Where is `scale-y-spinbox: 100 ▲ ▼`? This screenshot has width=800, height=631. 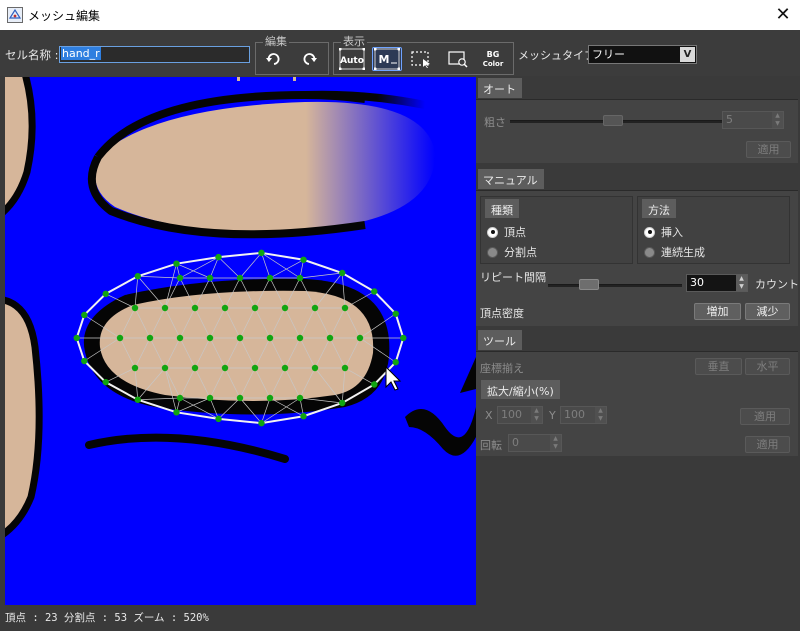
scale-y-spinbox: 100 ▲ ▼ is located at coordinates (583, 415).